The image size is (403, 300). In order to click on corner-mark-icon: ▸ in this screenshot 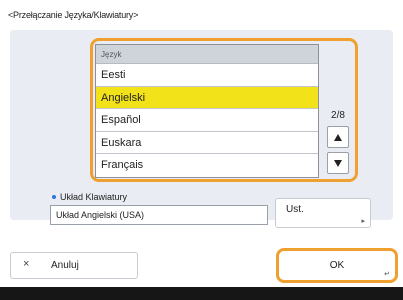, I will do `click(363, 221)`.